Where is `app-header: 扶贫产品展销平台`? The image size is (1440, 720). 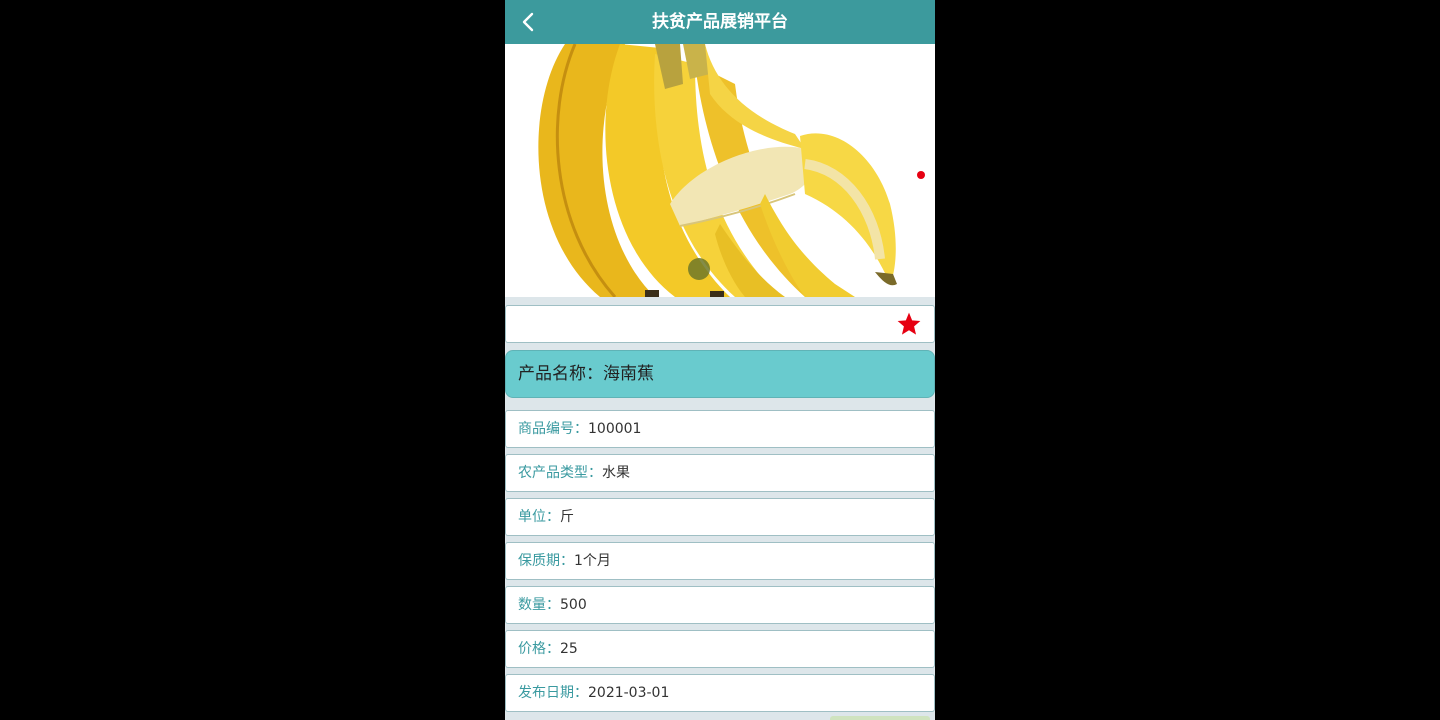
app-header: 扶贫产品展销平台 is located at coordinates (720, 22).